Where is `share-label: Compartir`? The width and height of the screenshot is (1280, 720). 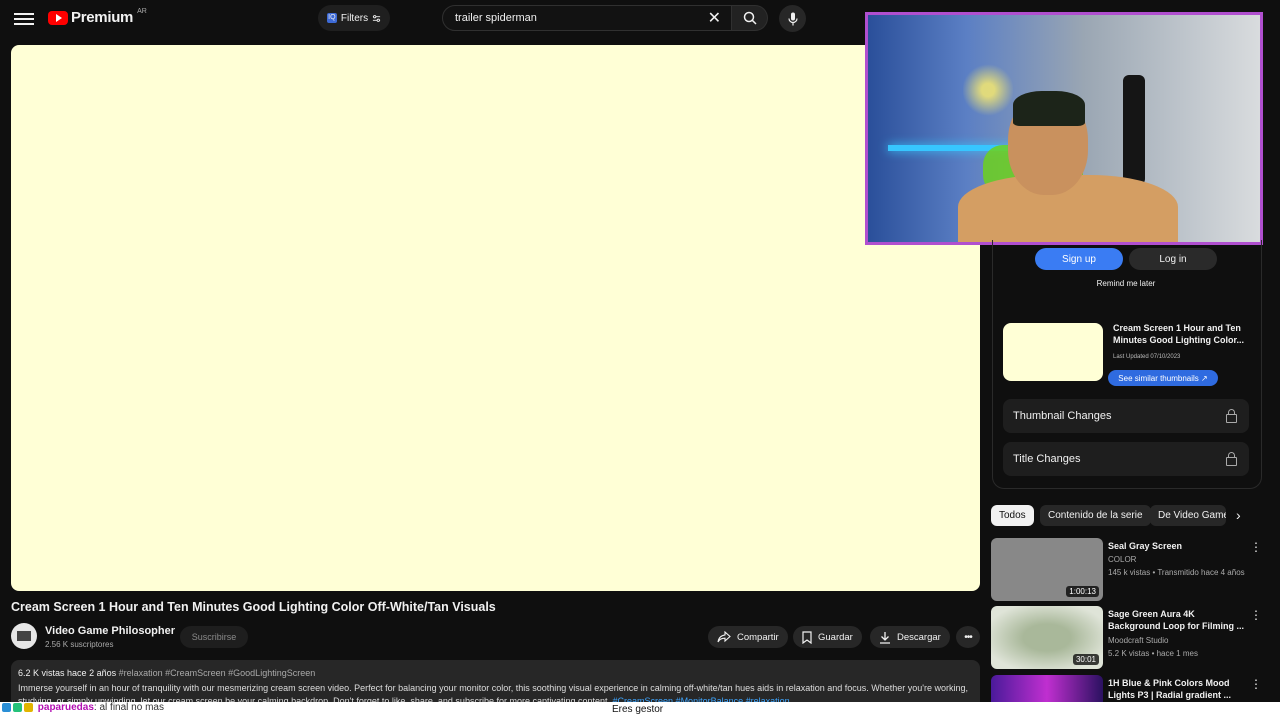 share-label: Compartir is located at coordinates (758, 637).